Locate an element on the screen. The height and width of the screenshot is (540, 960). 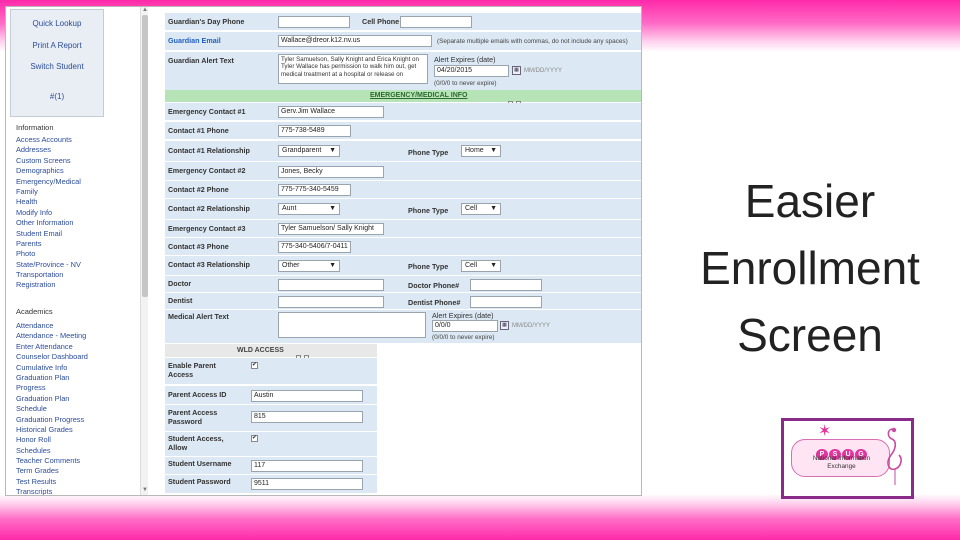
parent-access-id-row: Parent Access ID Austin is located at coordinates (271, 395).